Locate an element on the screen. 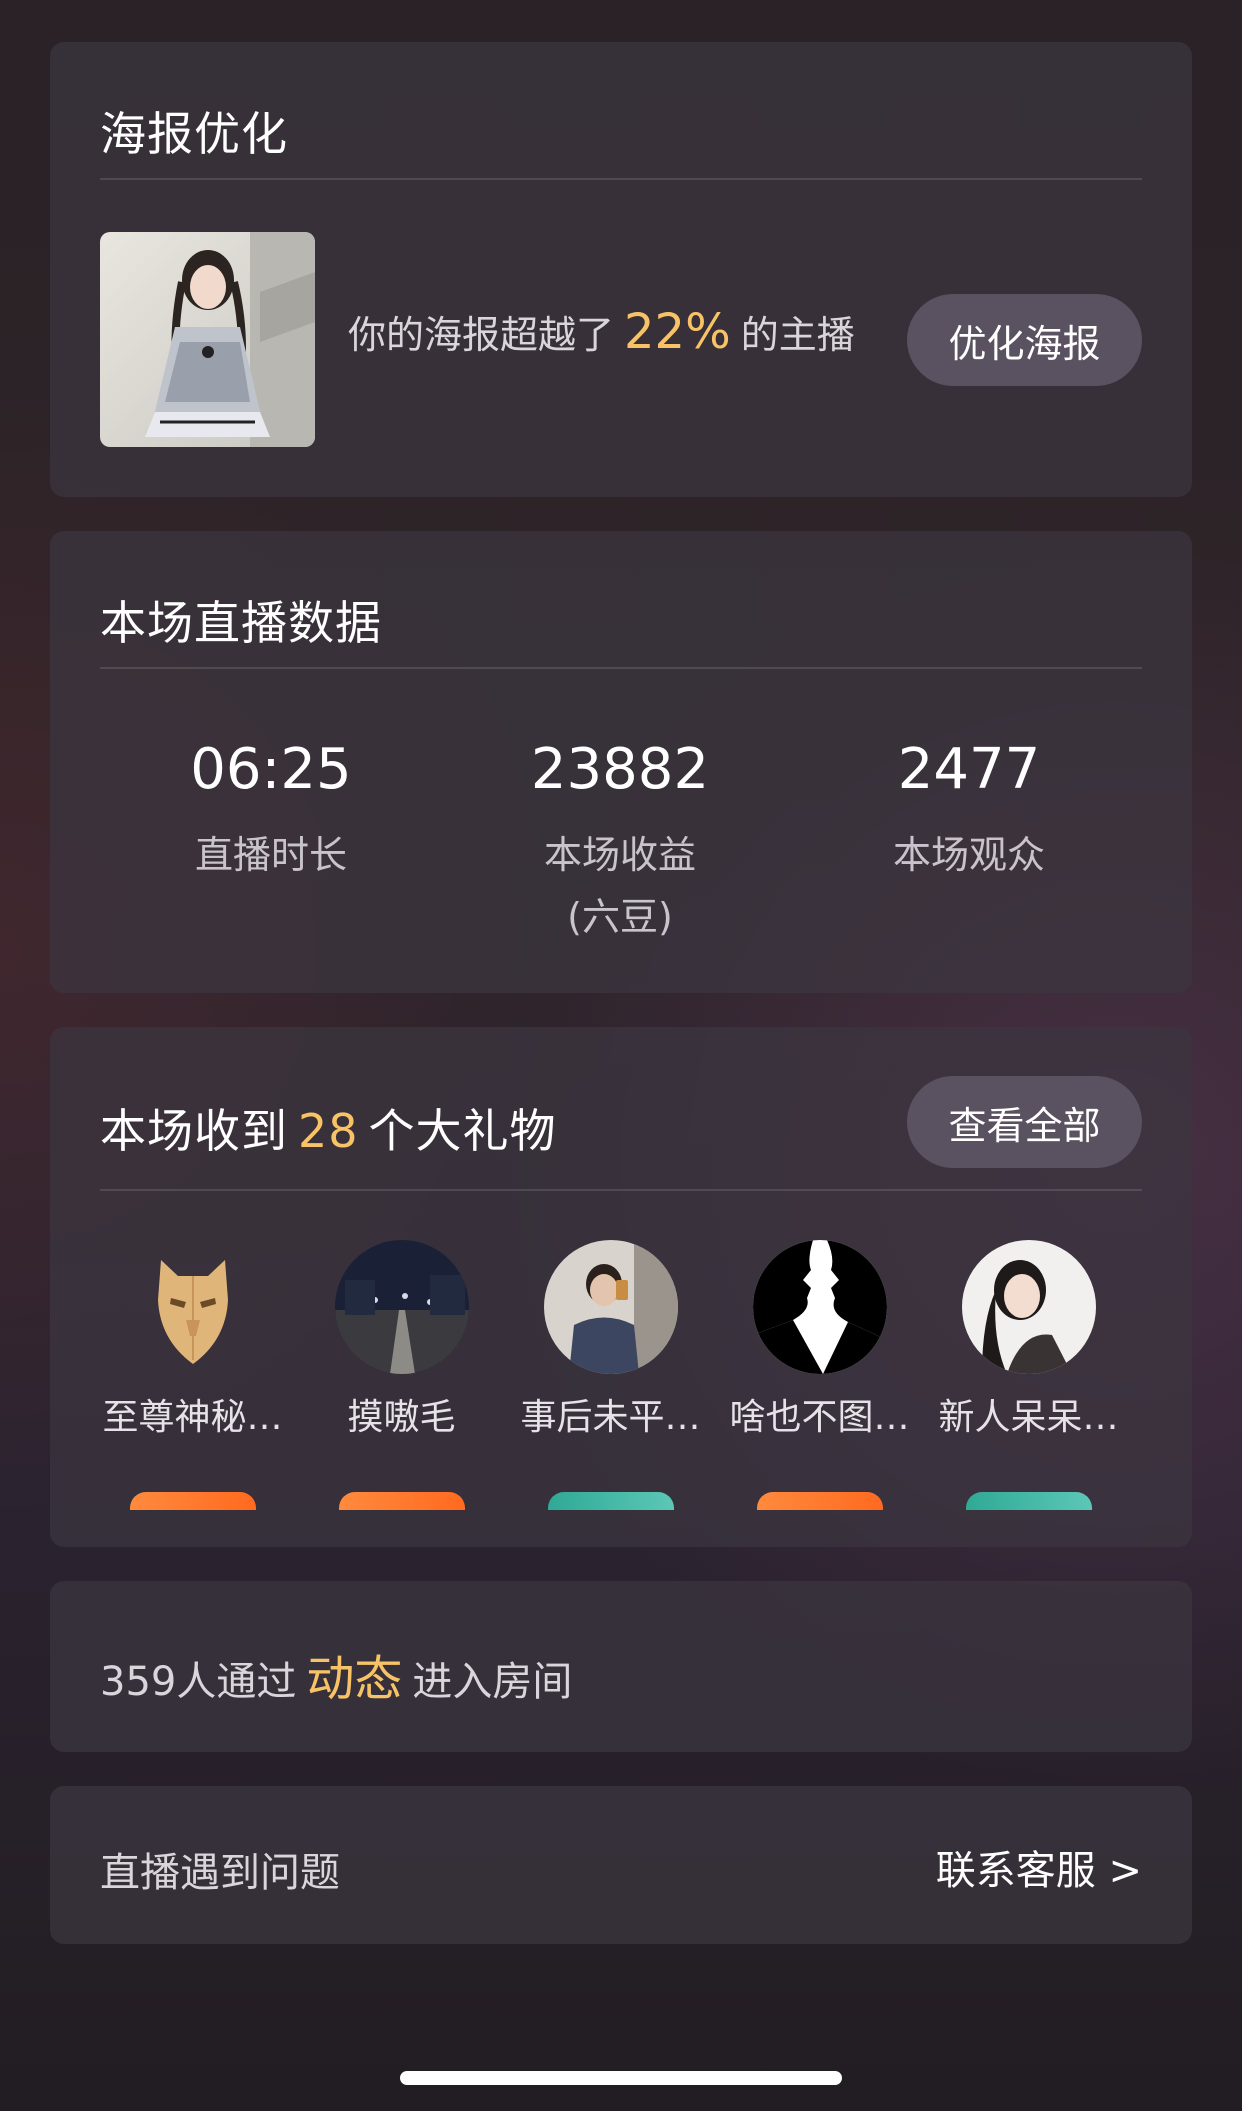  poster-image-icon is located at coordinates (207, 339).